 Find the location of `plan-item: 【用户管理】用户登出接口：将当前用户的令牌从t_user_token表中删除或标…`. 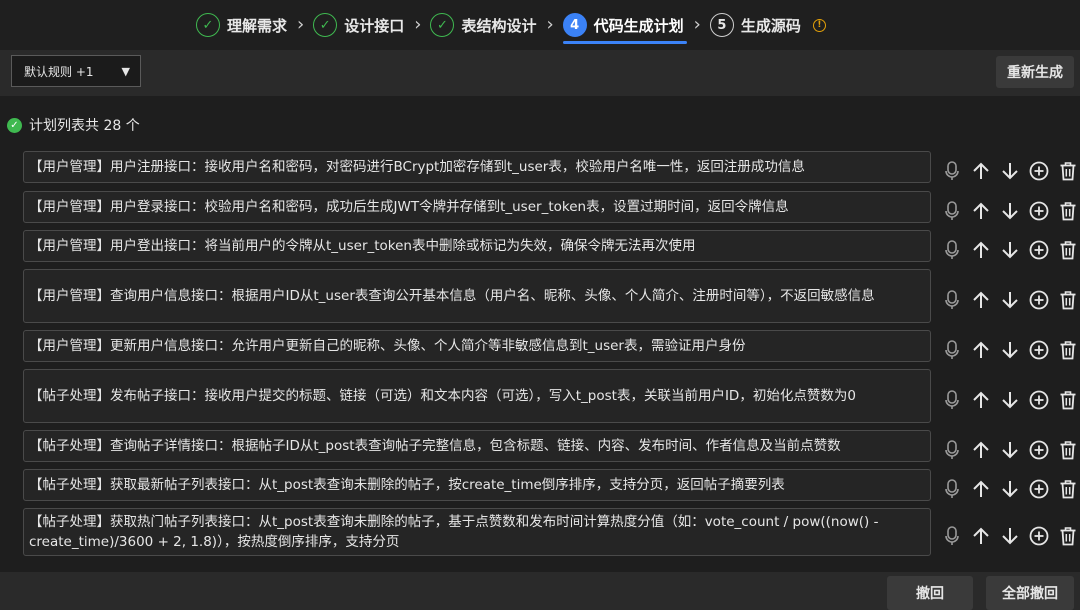

plan-item: 【用户管理】用户登出接口：将当前用户的令牌从t_user_token表中删除或标… is located at coordinates (549, 246).